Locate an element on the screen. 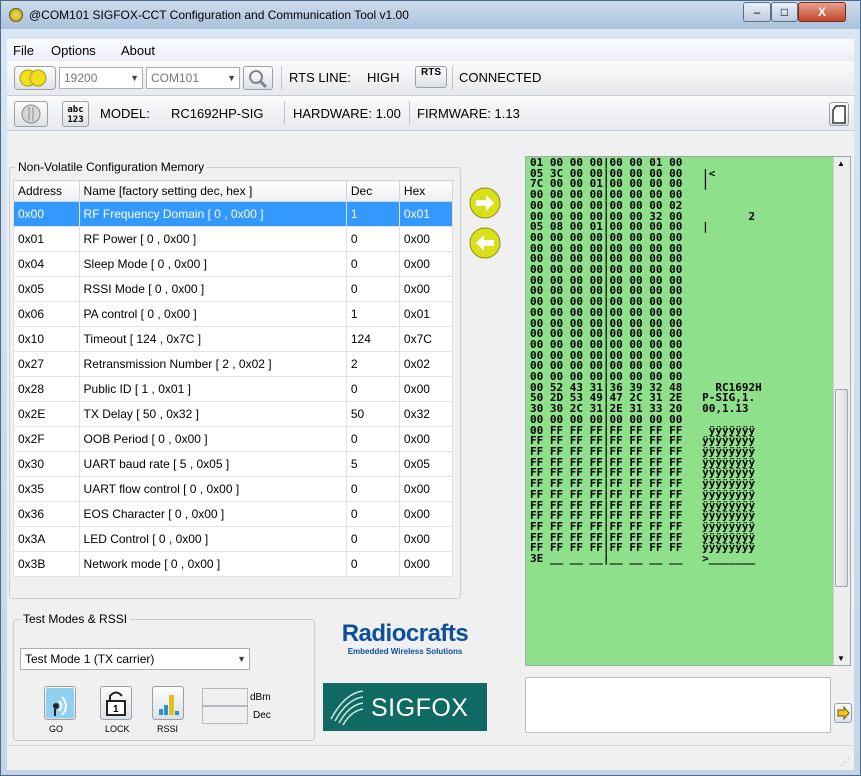 The height and width of the screenshot is (776, 861). table-row: 0x05 RSSI Mode [ 0 , 0x00 ] 0 0x00 is located at coordinates (233, 289).